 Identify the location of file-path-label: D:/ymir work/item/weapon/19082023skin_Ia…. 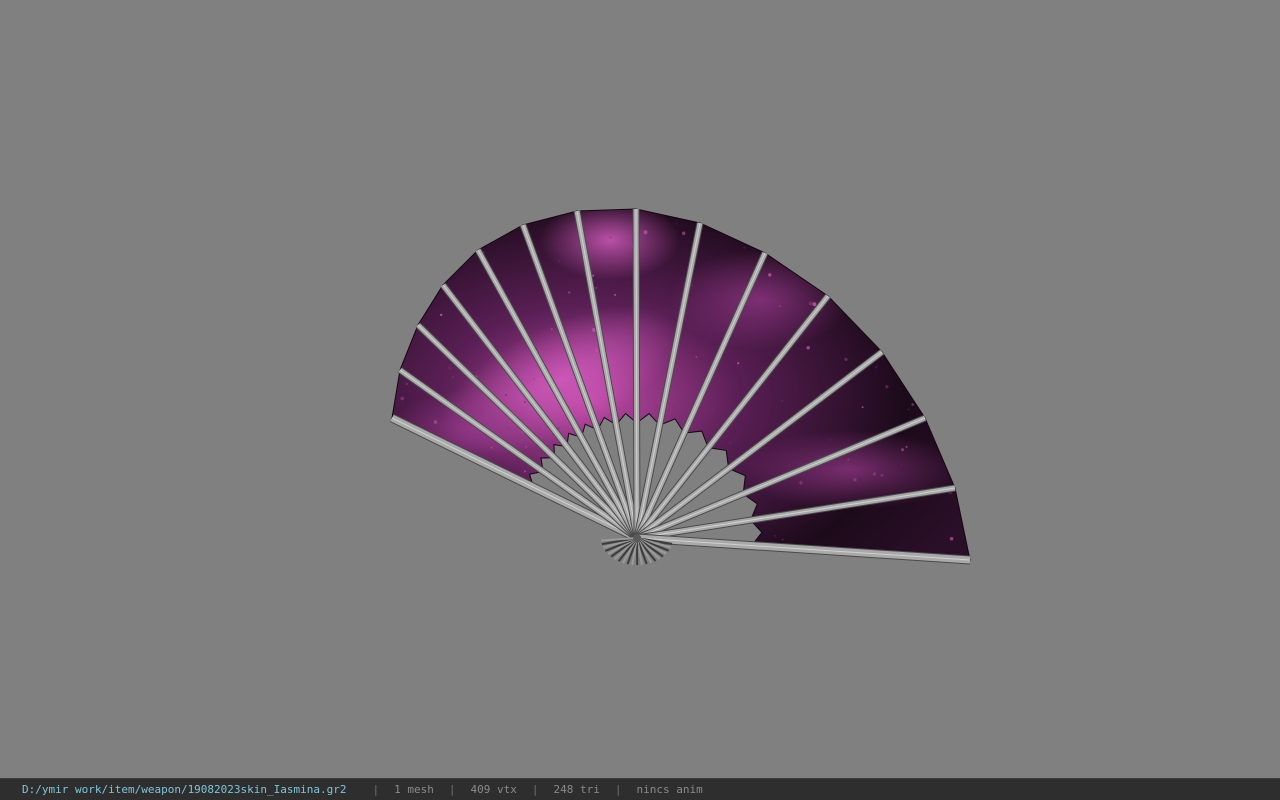
(184, 789).